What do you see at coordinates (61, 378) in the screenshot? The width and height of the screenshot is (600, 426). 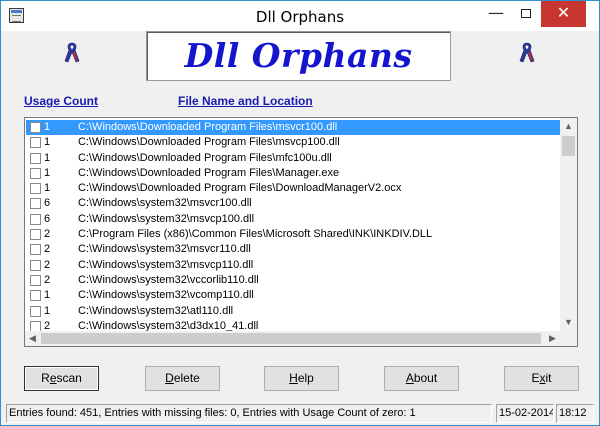 I see `rescan-button: Rescan` at bounding box center [61, 378].